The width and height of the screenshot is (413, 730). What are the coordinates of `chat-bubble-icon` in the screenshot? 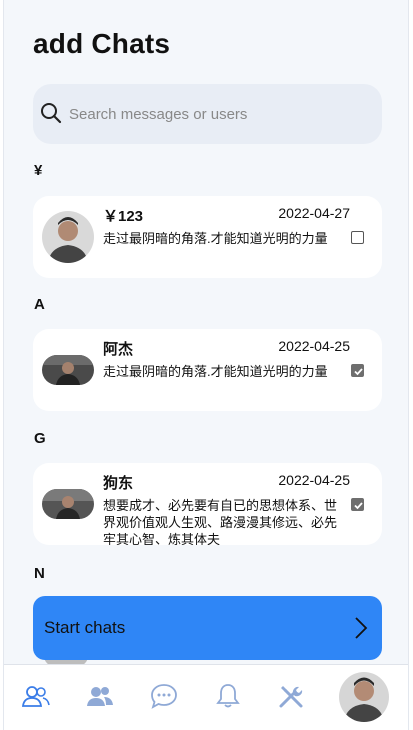 It's located at (164, 698).